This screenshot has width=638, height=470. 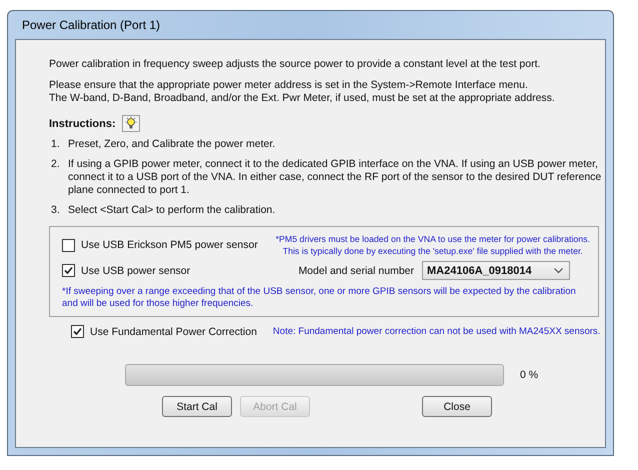 What do you see at coordinates (457, 406) in the screenshot?
I see `dialog-button: Close` at bounding box center [457, 406].